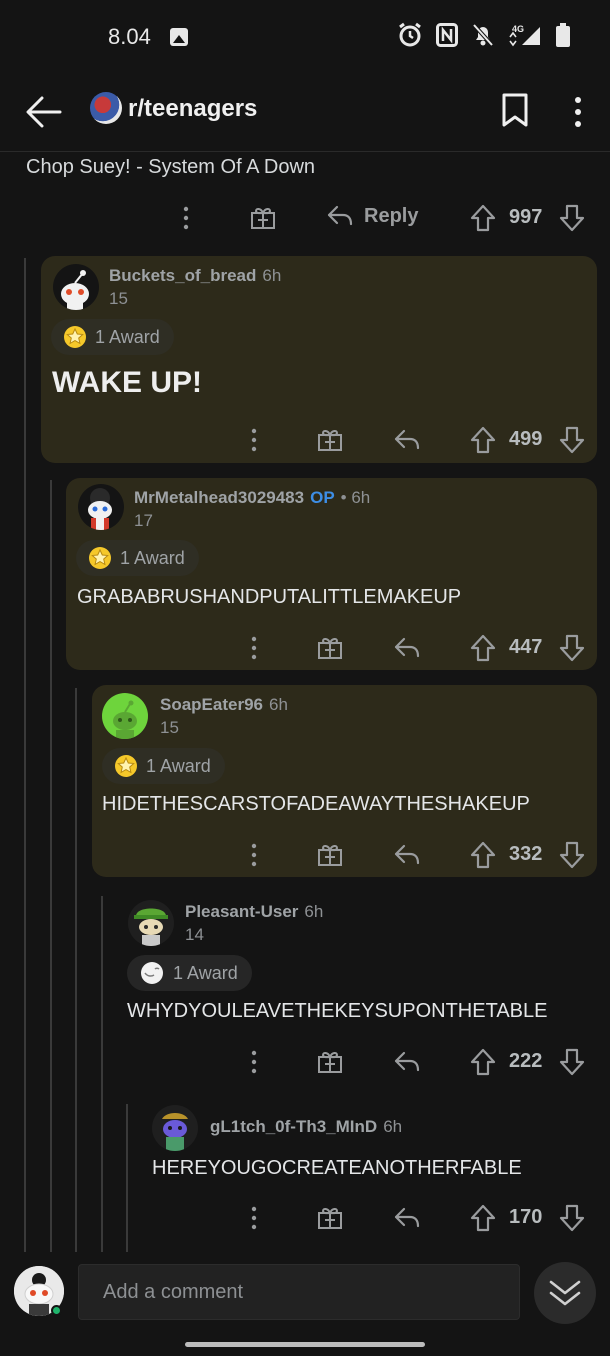  What do you see at coordinates (194, 934) in the screenshot?
I see `user-karma: 14` at bounding box center [194, 934].